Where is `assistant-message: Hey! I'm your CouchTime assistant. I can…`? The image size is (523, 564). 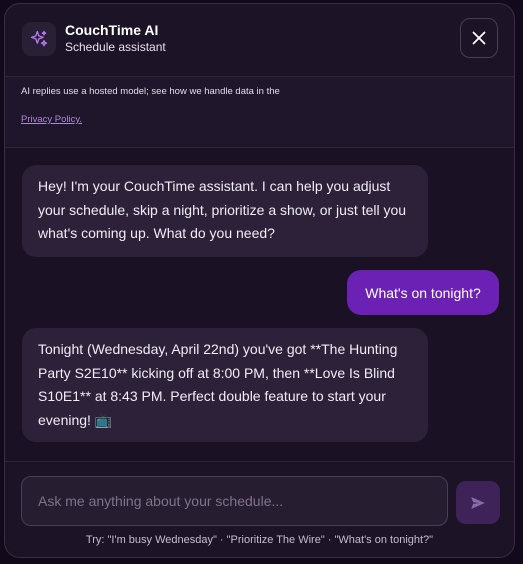 assistant-message: Hey! I'm your CouchTime assistant. I can… is located at coordinates (225, 211).